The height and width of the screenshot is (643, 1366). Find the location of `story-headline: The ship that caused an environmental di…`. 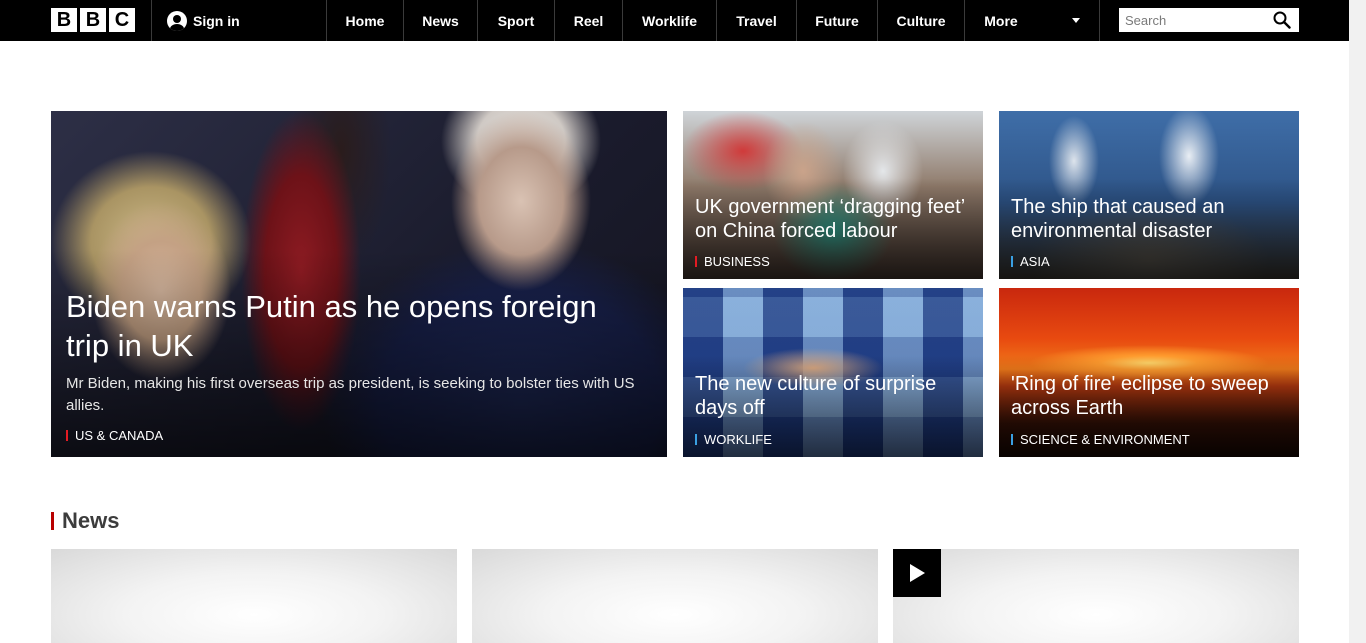

story-headline: The ship that caused an environmental di… is located at coordinates (1151, 219).